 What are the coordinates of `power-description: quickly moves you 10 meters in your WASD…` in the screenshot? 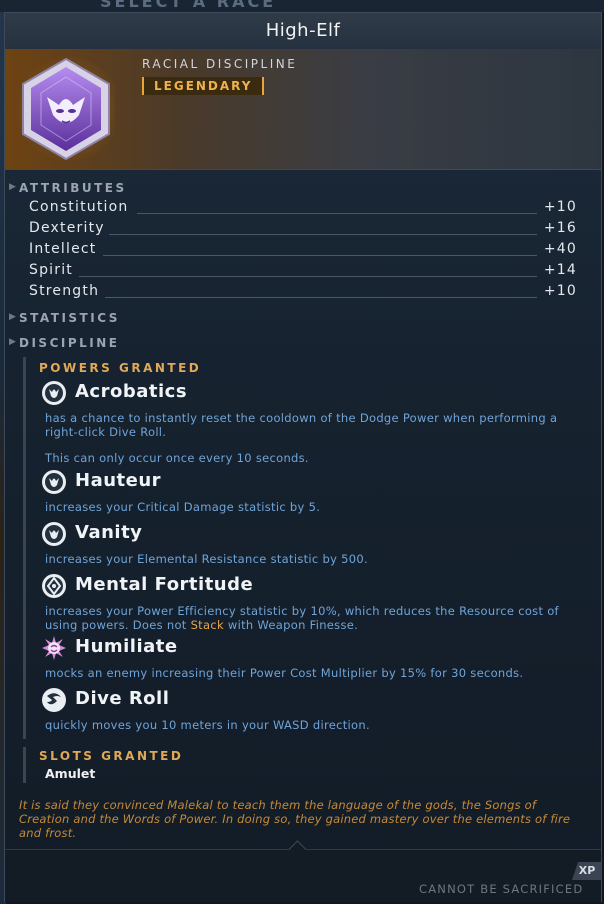 It's located at (207, 725).